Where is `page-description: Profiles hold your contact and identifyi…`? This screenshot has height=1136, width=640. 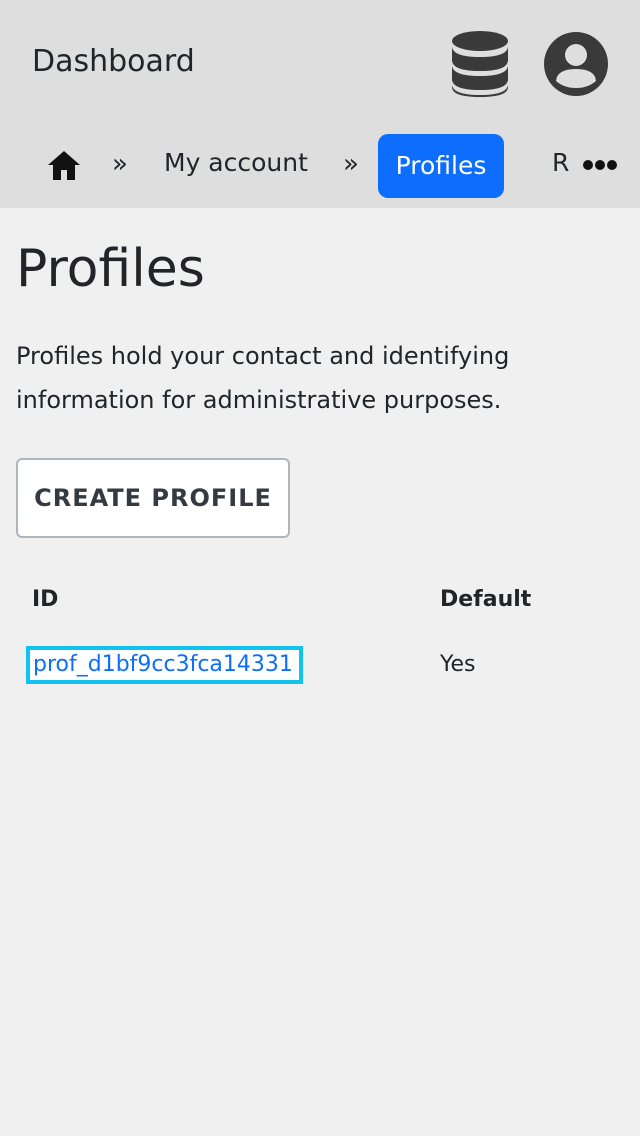 page-description: Profiles hold your contact and identifyi… is located at coordinates (263, 378).